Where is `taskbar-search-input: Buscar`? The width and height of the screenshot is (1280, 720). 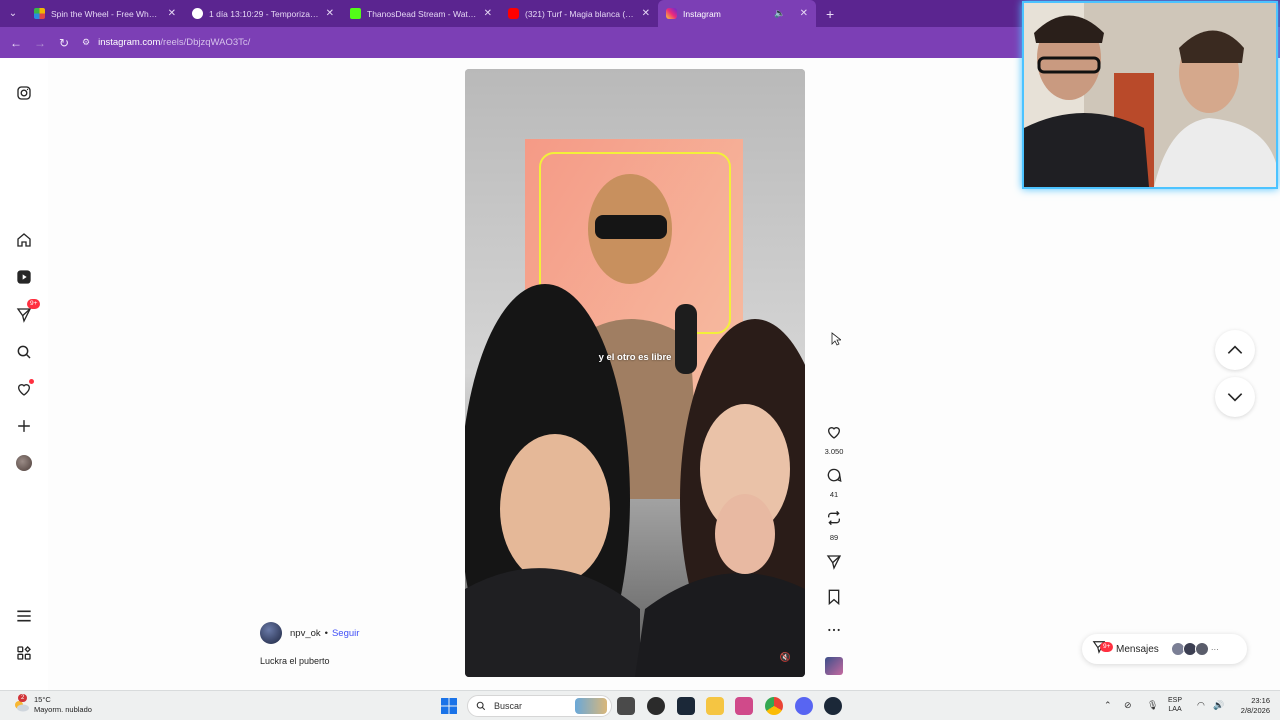 taskbar-search-input: Buscar is located at coordinates (539, 706).